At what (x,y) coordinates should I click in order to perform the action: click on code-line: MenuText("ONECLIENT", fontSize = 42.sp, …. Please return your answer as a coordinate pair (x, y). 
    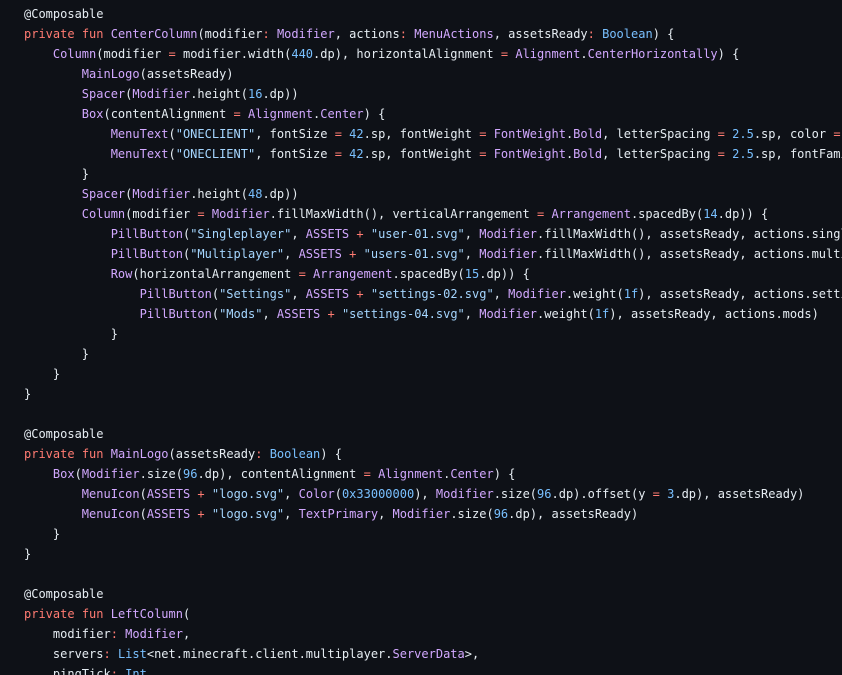
    Looking at the image, I should click on (433, 154).